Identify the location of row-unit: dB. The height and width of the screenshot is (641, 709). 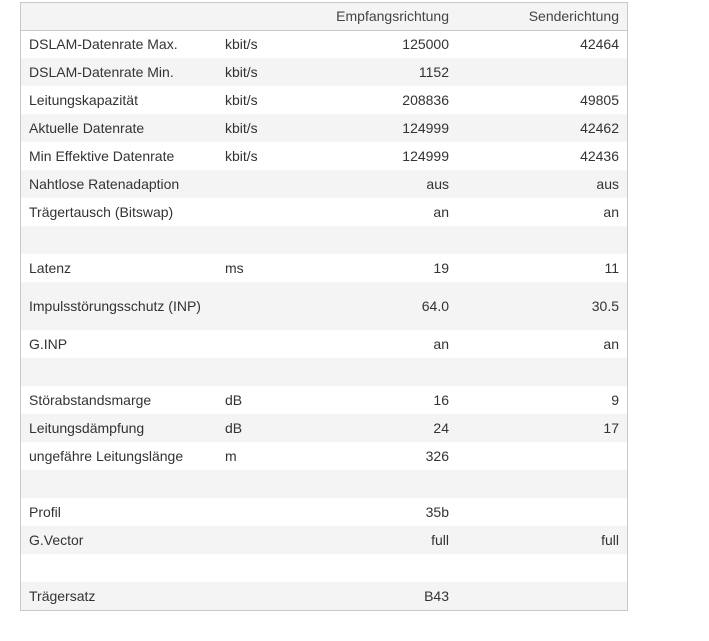
(234, 400).